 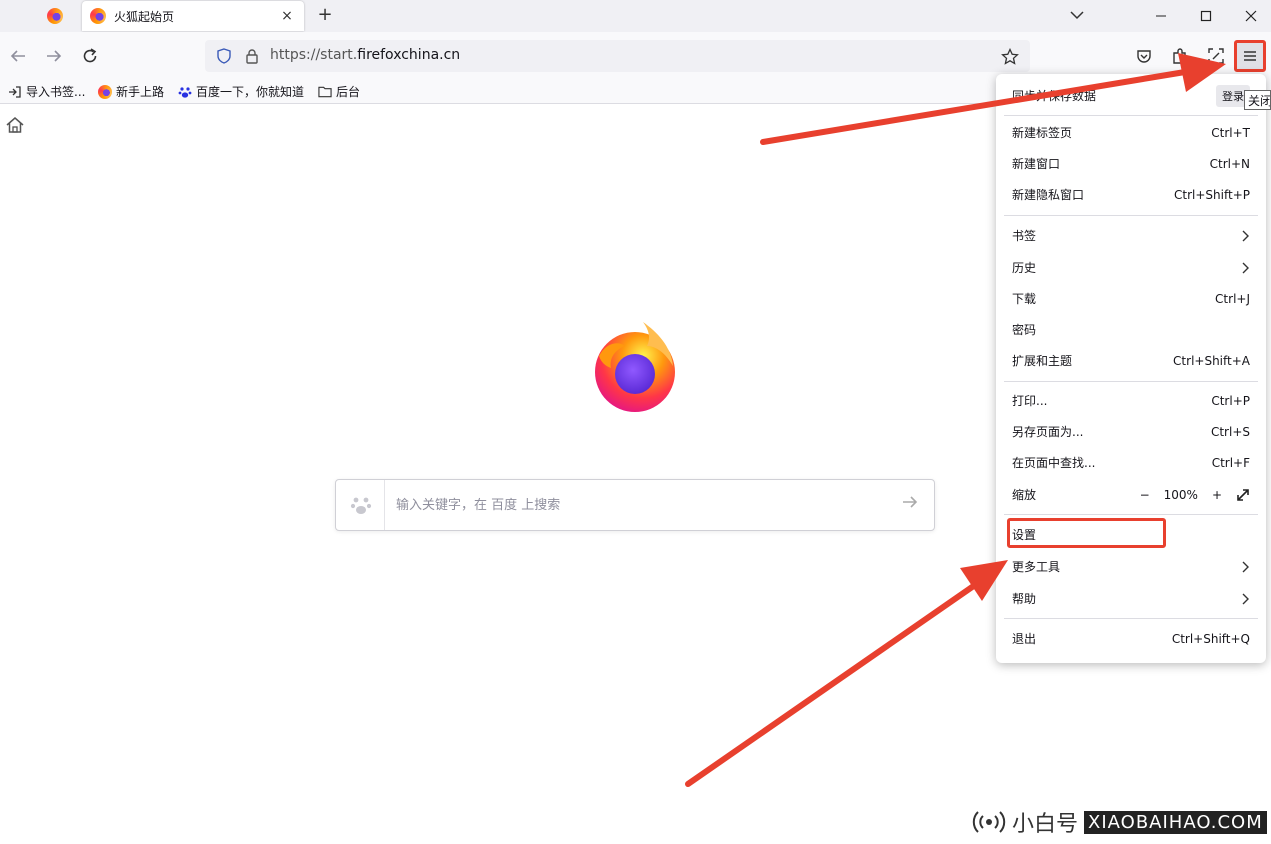 What do you see at coordinates (1042, 133) in the screenshot?
I see `menu-item-label: 新建标签页` at bounding box center [1042, 133].